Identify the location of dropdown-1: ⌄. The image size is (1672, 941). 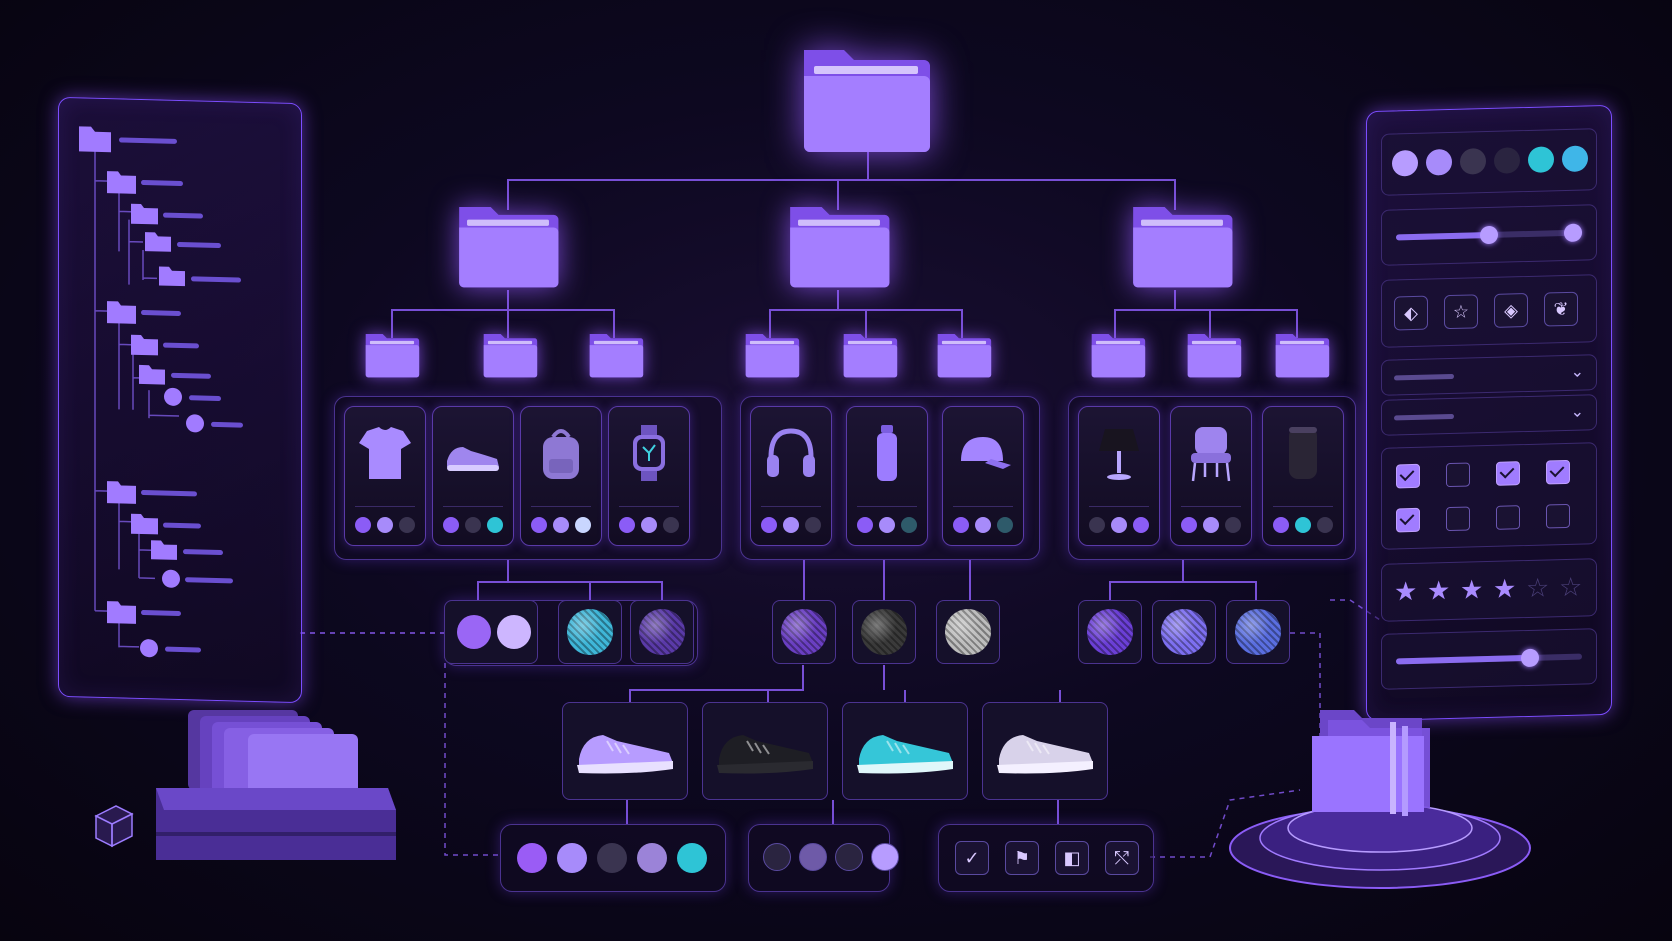
(1489, 375).